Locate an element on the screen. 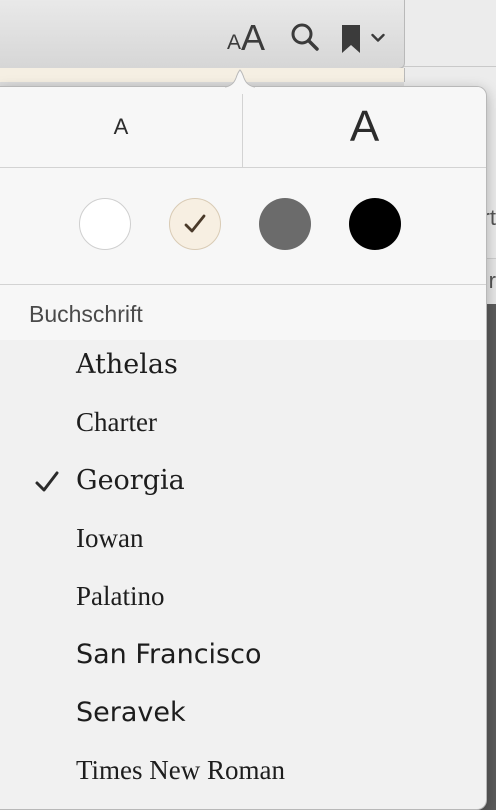 The height and width of the screenshot is (810, 496). font-size-large-glyph: A is located at coordinates (253, 37).